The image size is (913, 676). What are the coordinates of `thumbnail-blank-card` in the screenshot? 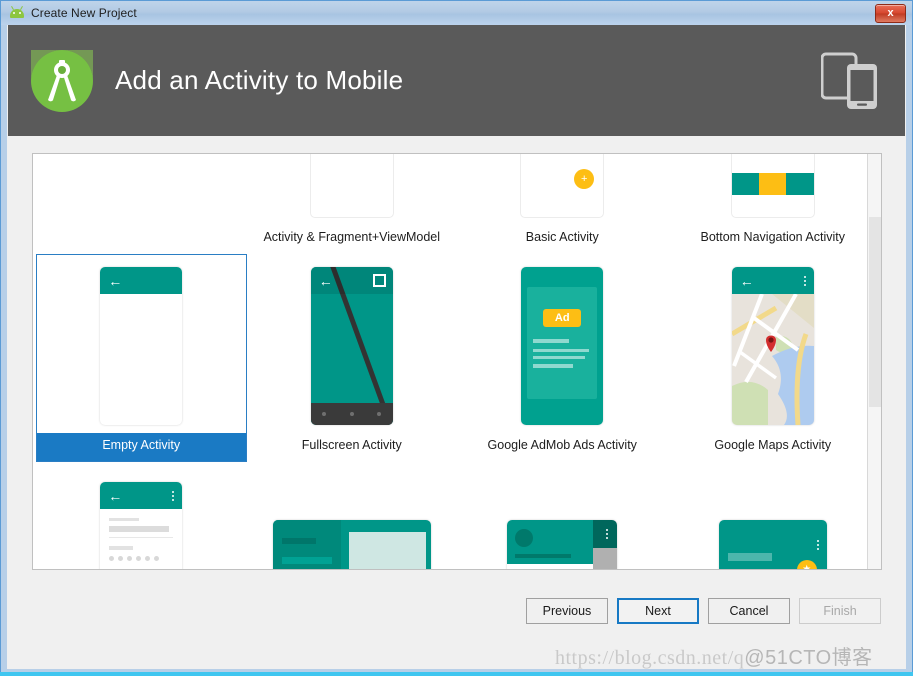 It's located at (352, 189).